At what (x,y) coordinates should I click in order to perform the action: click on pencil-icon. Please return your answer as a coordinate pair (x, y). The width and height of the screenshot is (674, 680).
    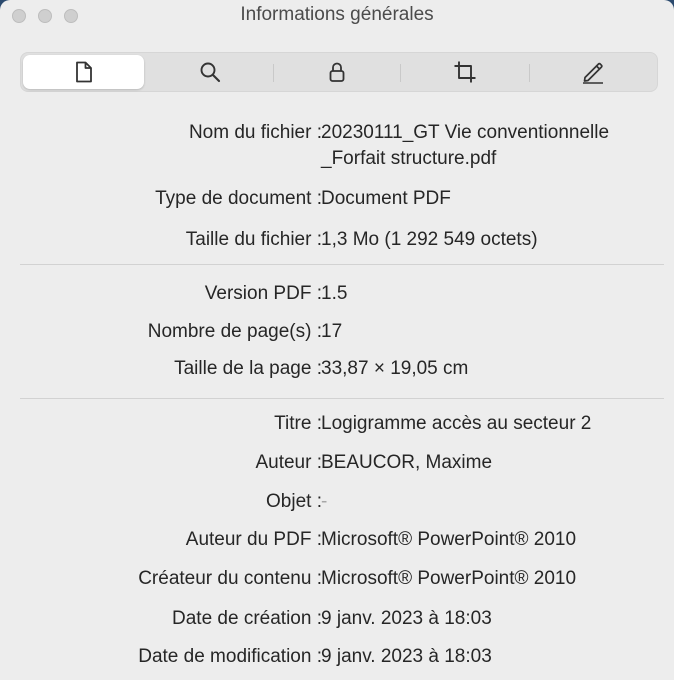
    Looking at the image, I should click on (593, 72).